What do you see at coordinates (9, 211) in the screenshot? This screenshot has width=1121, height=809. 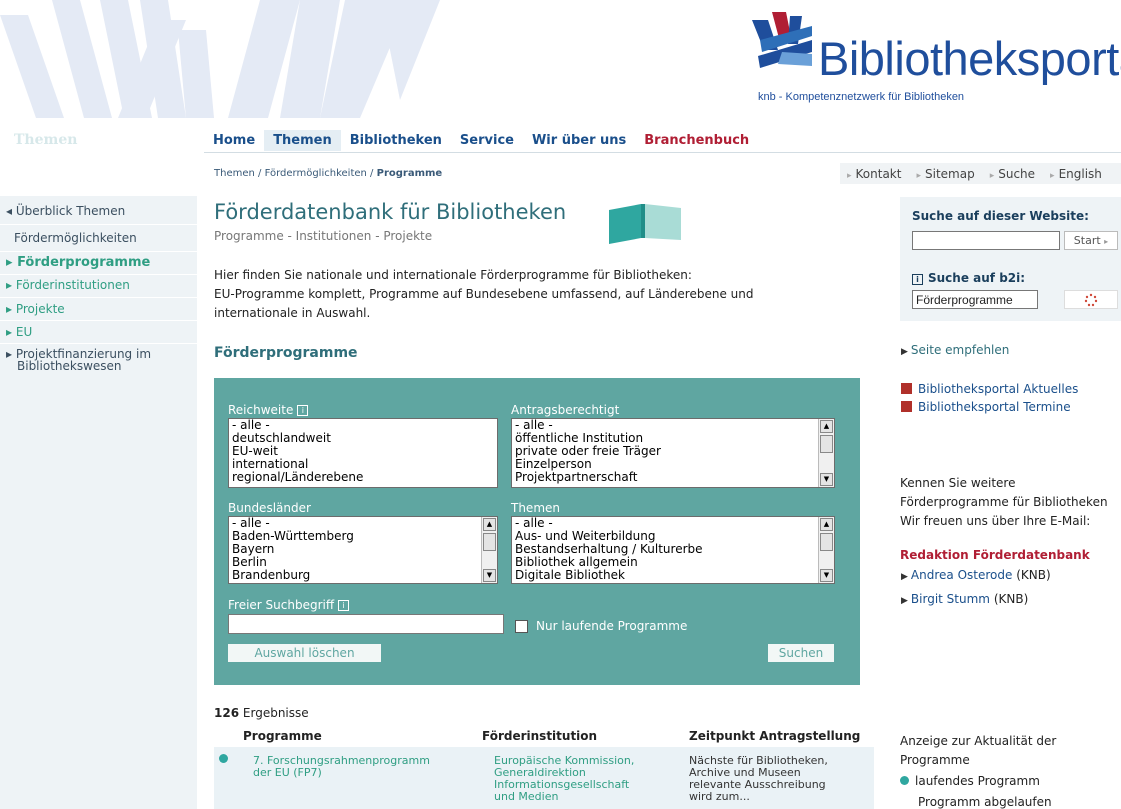 I see `chevron-left-icon: ◂` at bounding box center [9, 211].